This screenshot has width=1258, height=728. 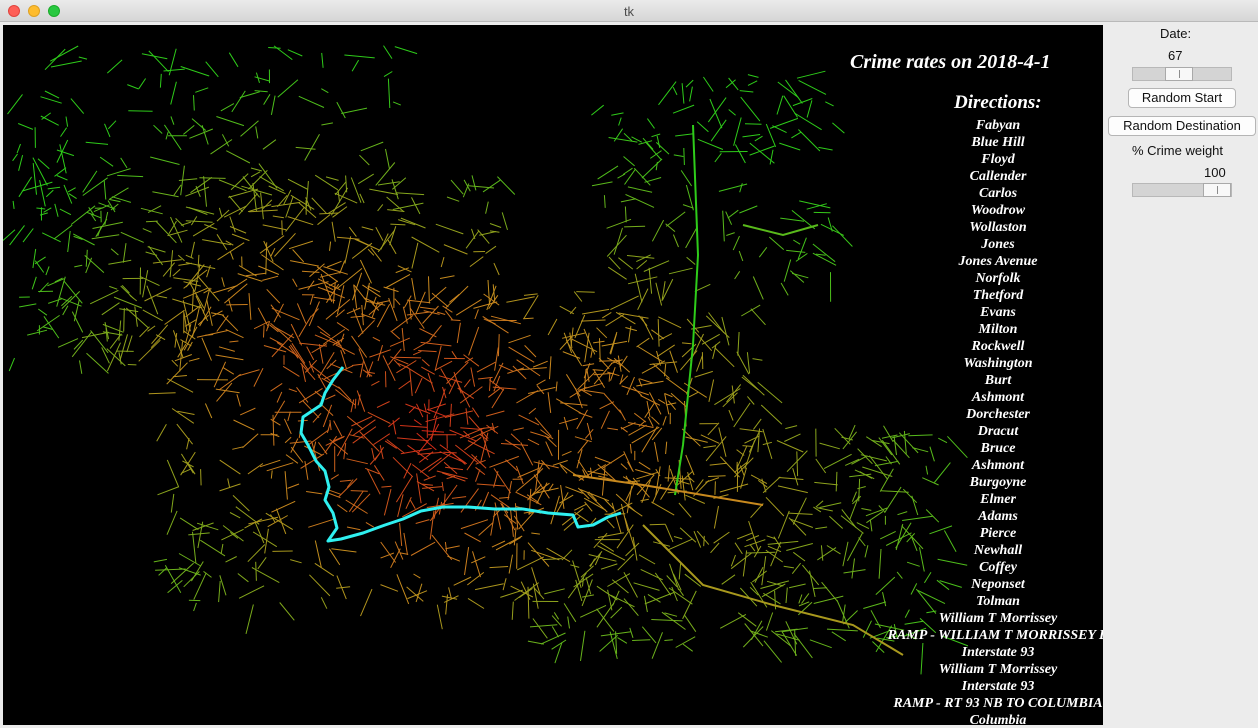 What do you see at coordinates (1182, 126) in the screenshot?
I see `random-destination-button: Random Destination` at bounding box center [1182, 126].